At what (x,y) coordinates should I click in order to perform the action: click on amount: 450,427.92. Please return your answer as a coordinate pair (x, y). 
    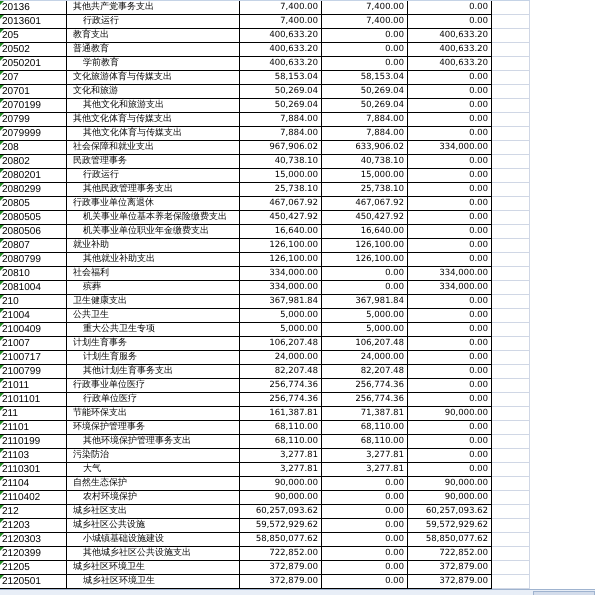
    Looking at the image, I should click on (379, 217).